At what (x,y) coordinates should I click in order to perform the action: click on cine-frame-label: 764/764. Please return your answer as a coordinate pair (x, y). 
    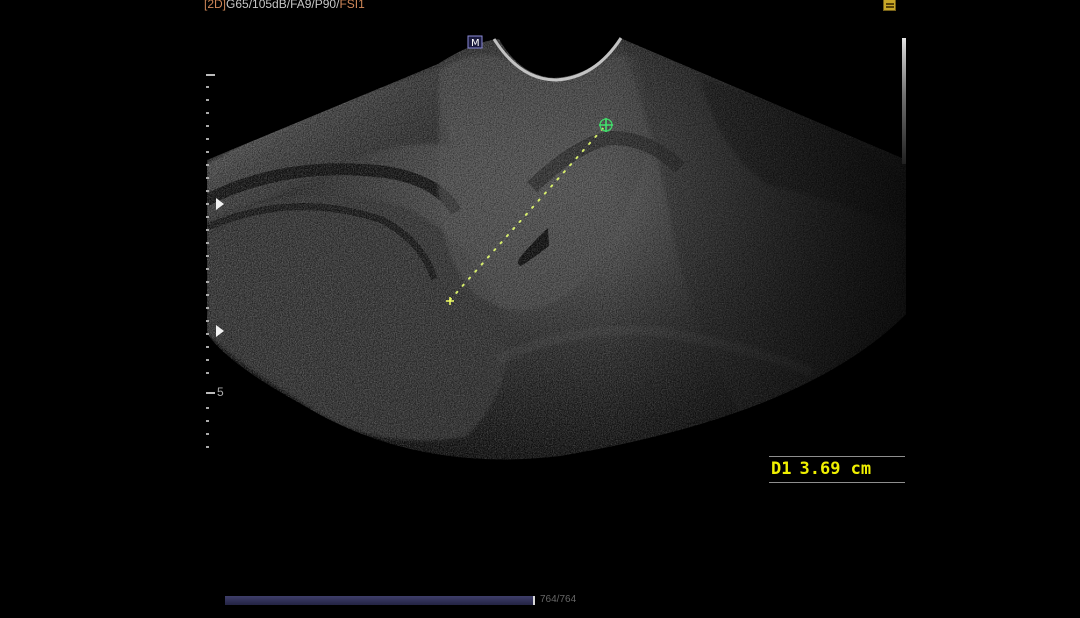
    Looking at the image, I should click on (558, 599).